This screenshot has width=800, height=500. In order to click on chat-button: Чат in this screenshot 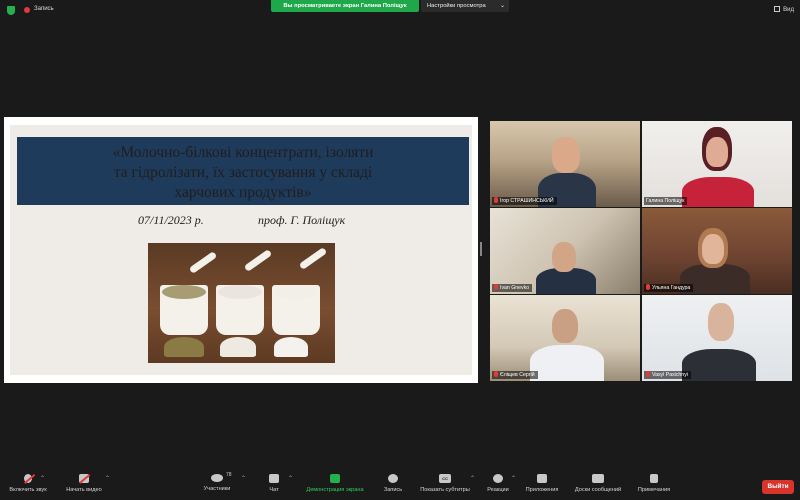, I will do `click(274, 483)`.